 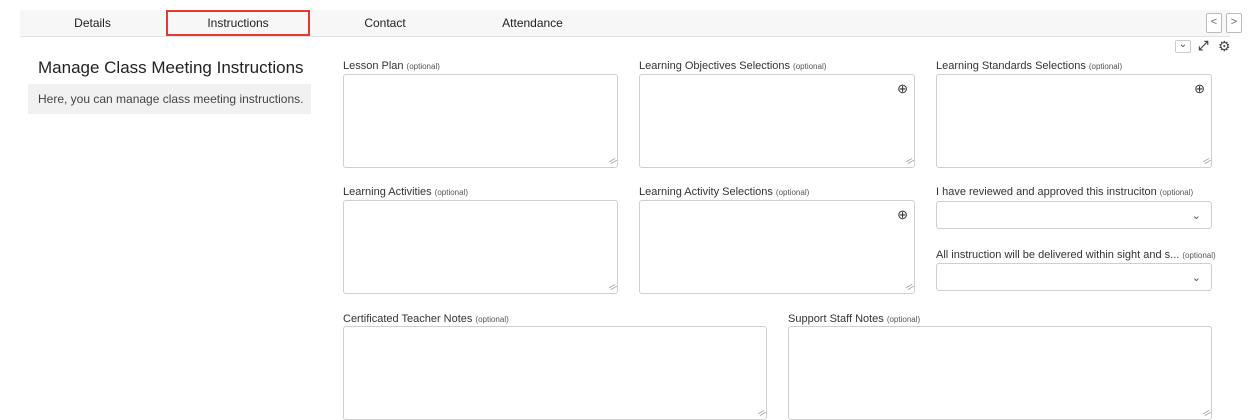 What do you see at coordinates (777, 247) in the screenshot?
I see `learning-activity-selections-field: ⊕ //` at bounding box center [777, 247].